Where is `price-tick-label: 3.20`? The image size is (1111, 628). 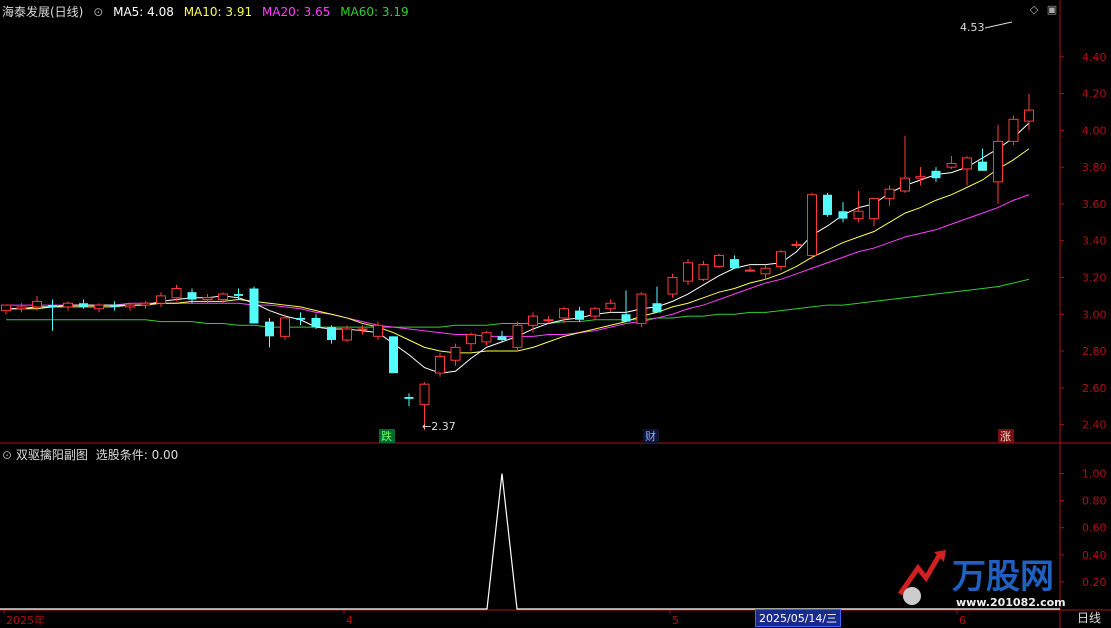
price-tick-label: 3.20 is located at coordinates (1094, 277).